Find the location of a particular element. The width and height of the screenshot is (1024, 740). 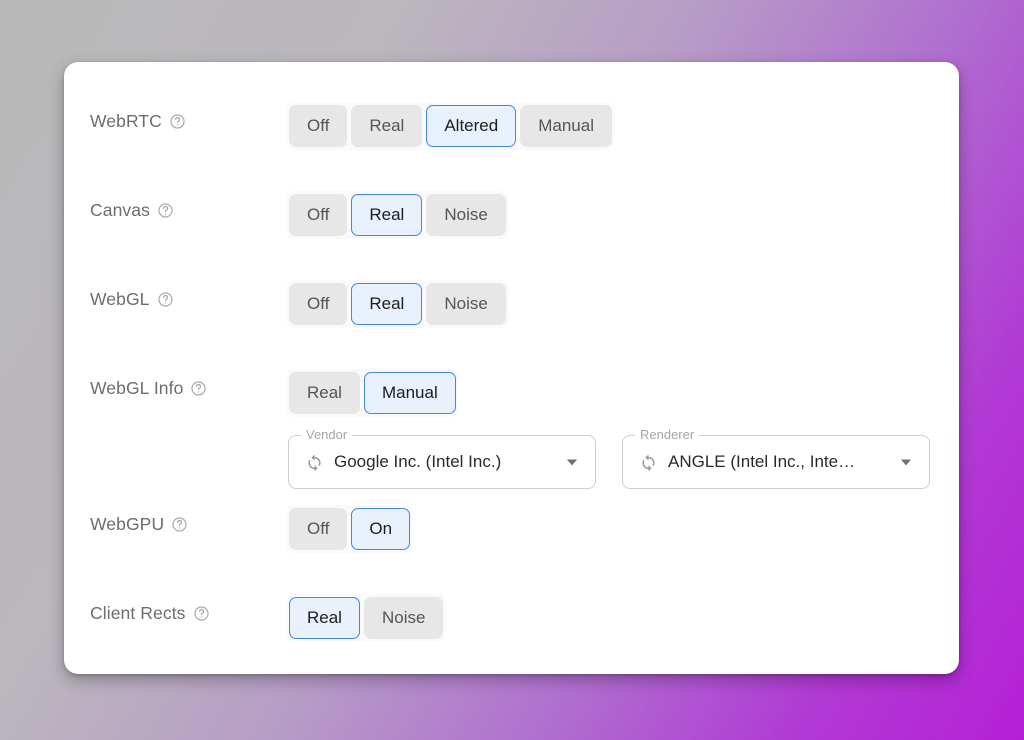

toggle-option-canvas-real: Real is located at coordinates (387, 215).